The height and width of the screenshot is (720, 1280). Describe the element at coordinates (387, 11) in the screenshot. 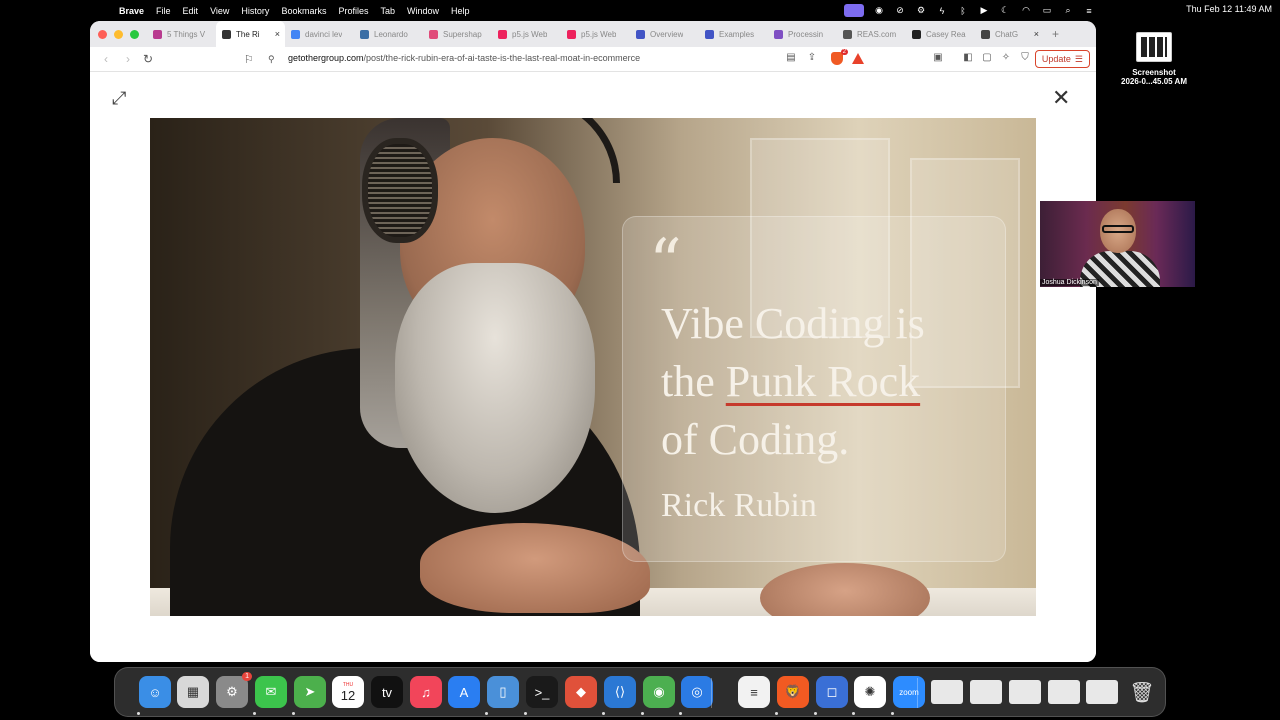

I see `menu-tab: Tab` at that location.